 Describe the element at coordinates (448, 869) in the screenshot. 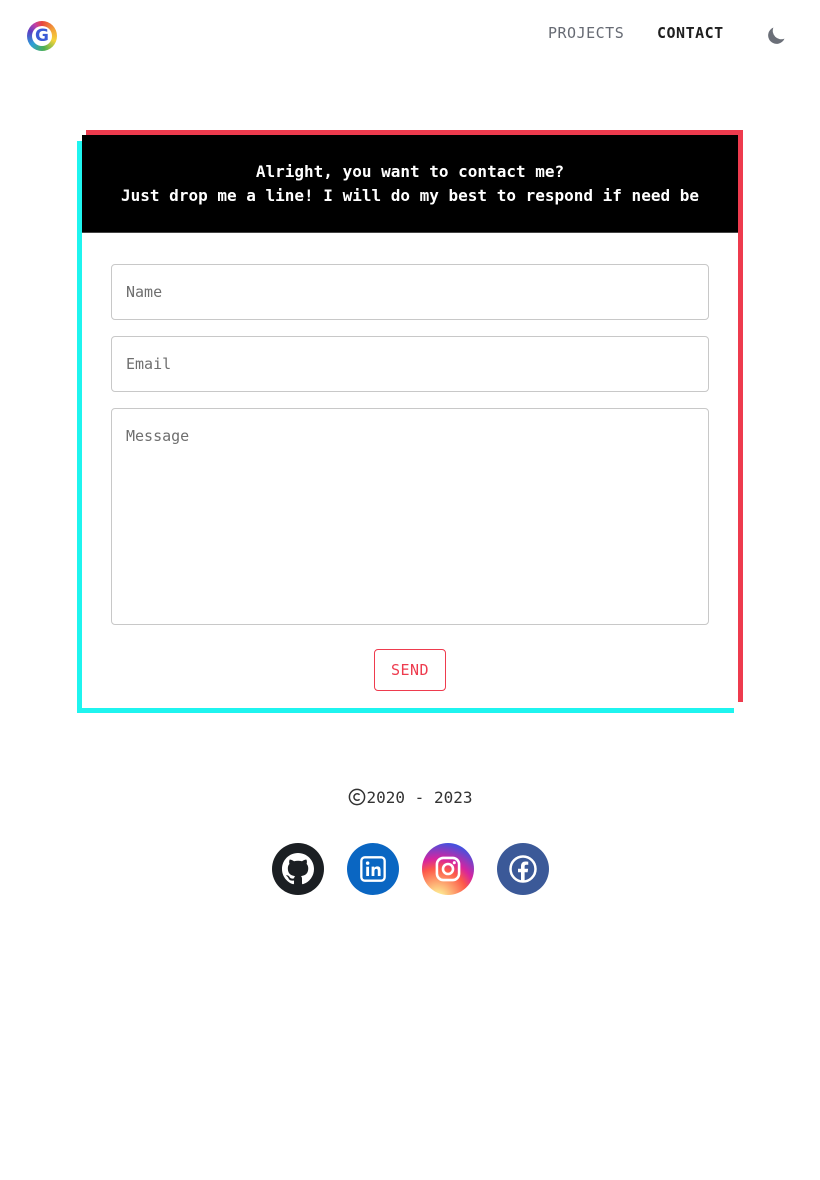

I see `instagram-icon` at that location.